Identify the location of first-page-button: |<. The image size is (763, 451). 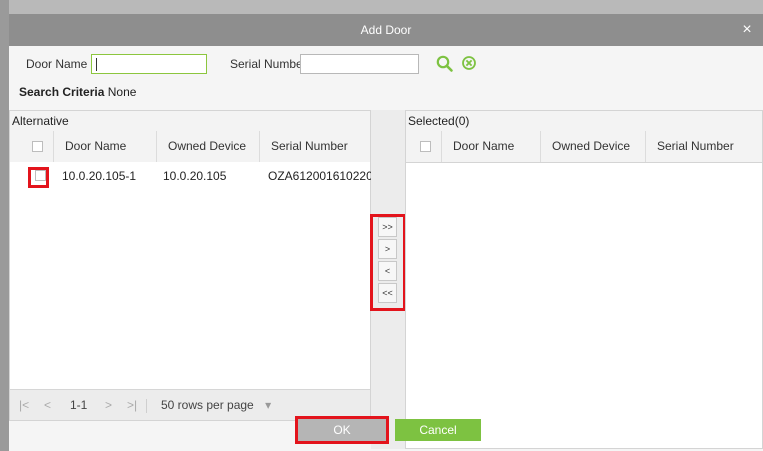
(24, 405).